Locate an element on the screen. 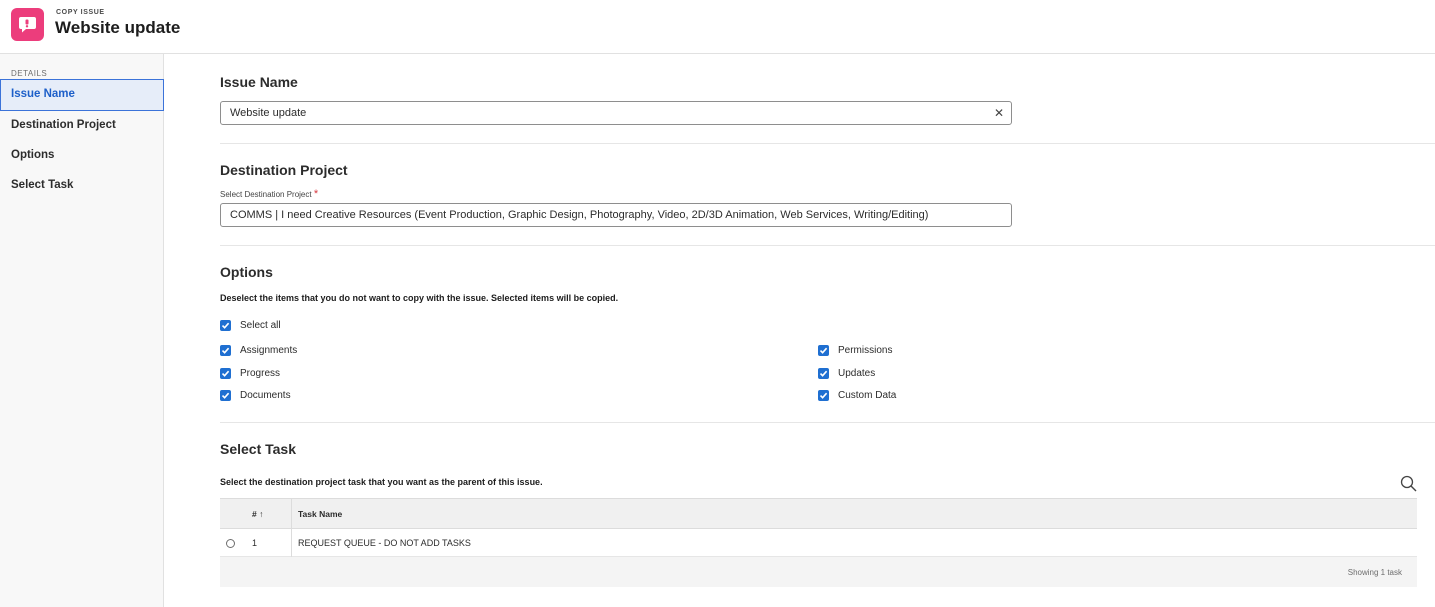 Image resolution: width=1435 pixels, height=607 pixels. updates-label: Updates is located at coordinates (857, 373).